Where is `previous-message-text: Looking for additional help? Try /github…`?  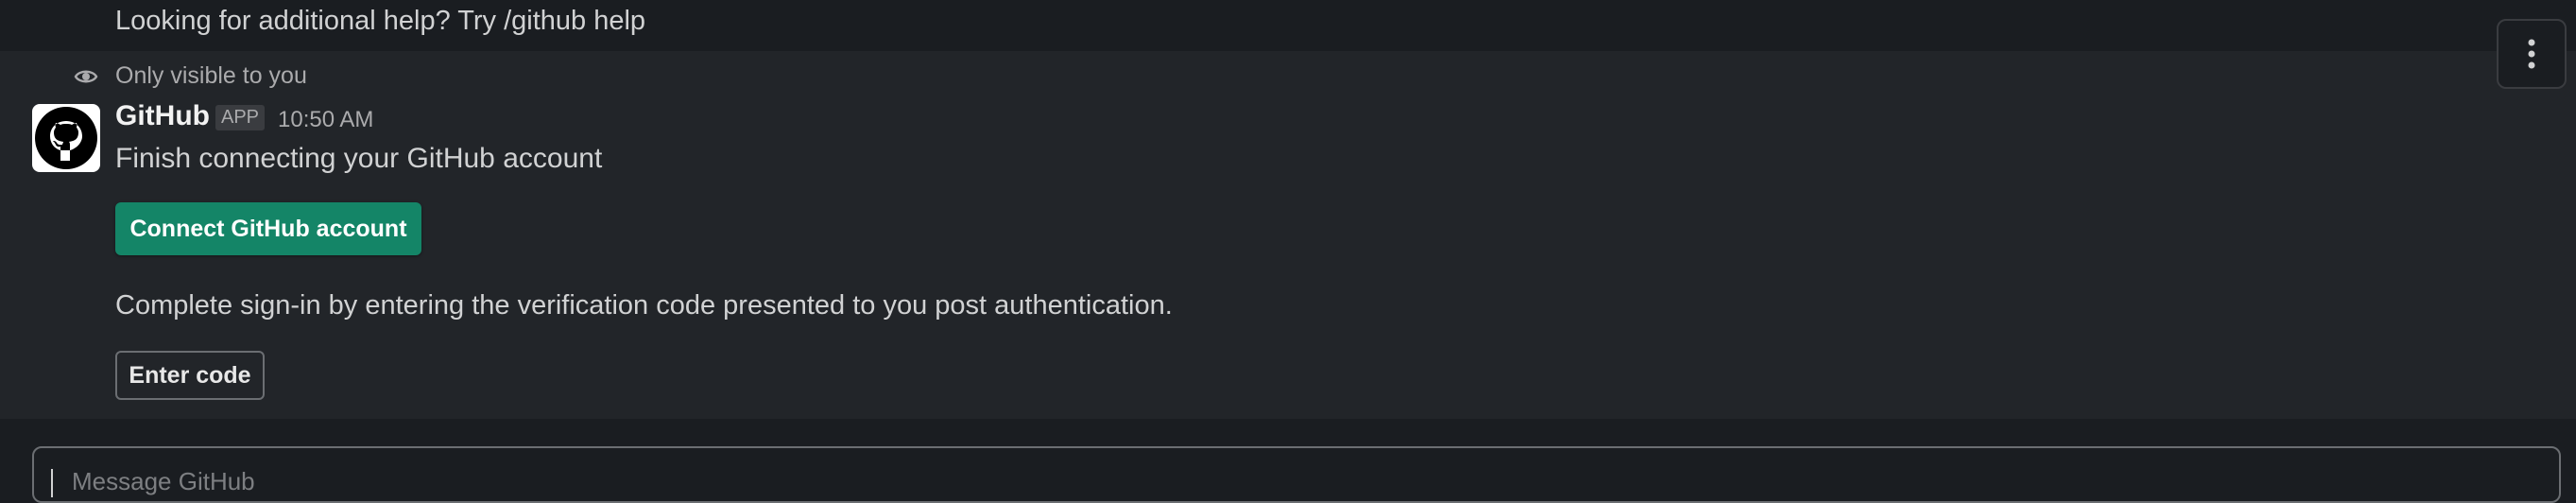 previous-message-text: Looking for additional help? Try /github… is located at coordinates (380, 21).